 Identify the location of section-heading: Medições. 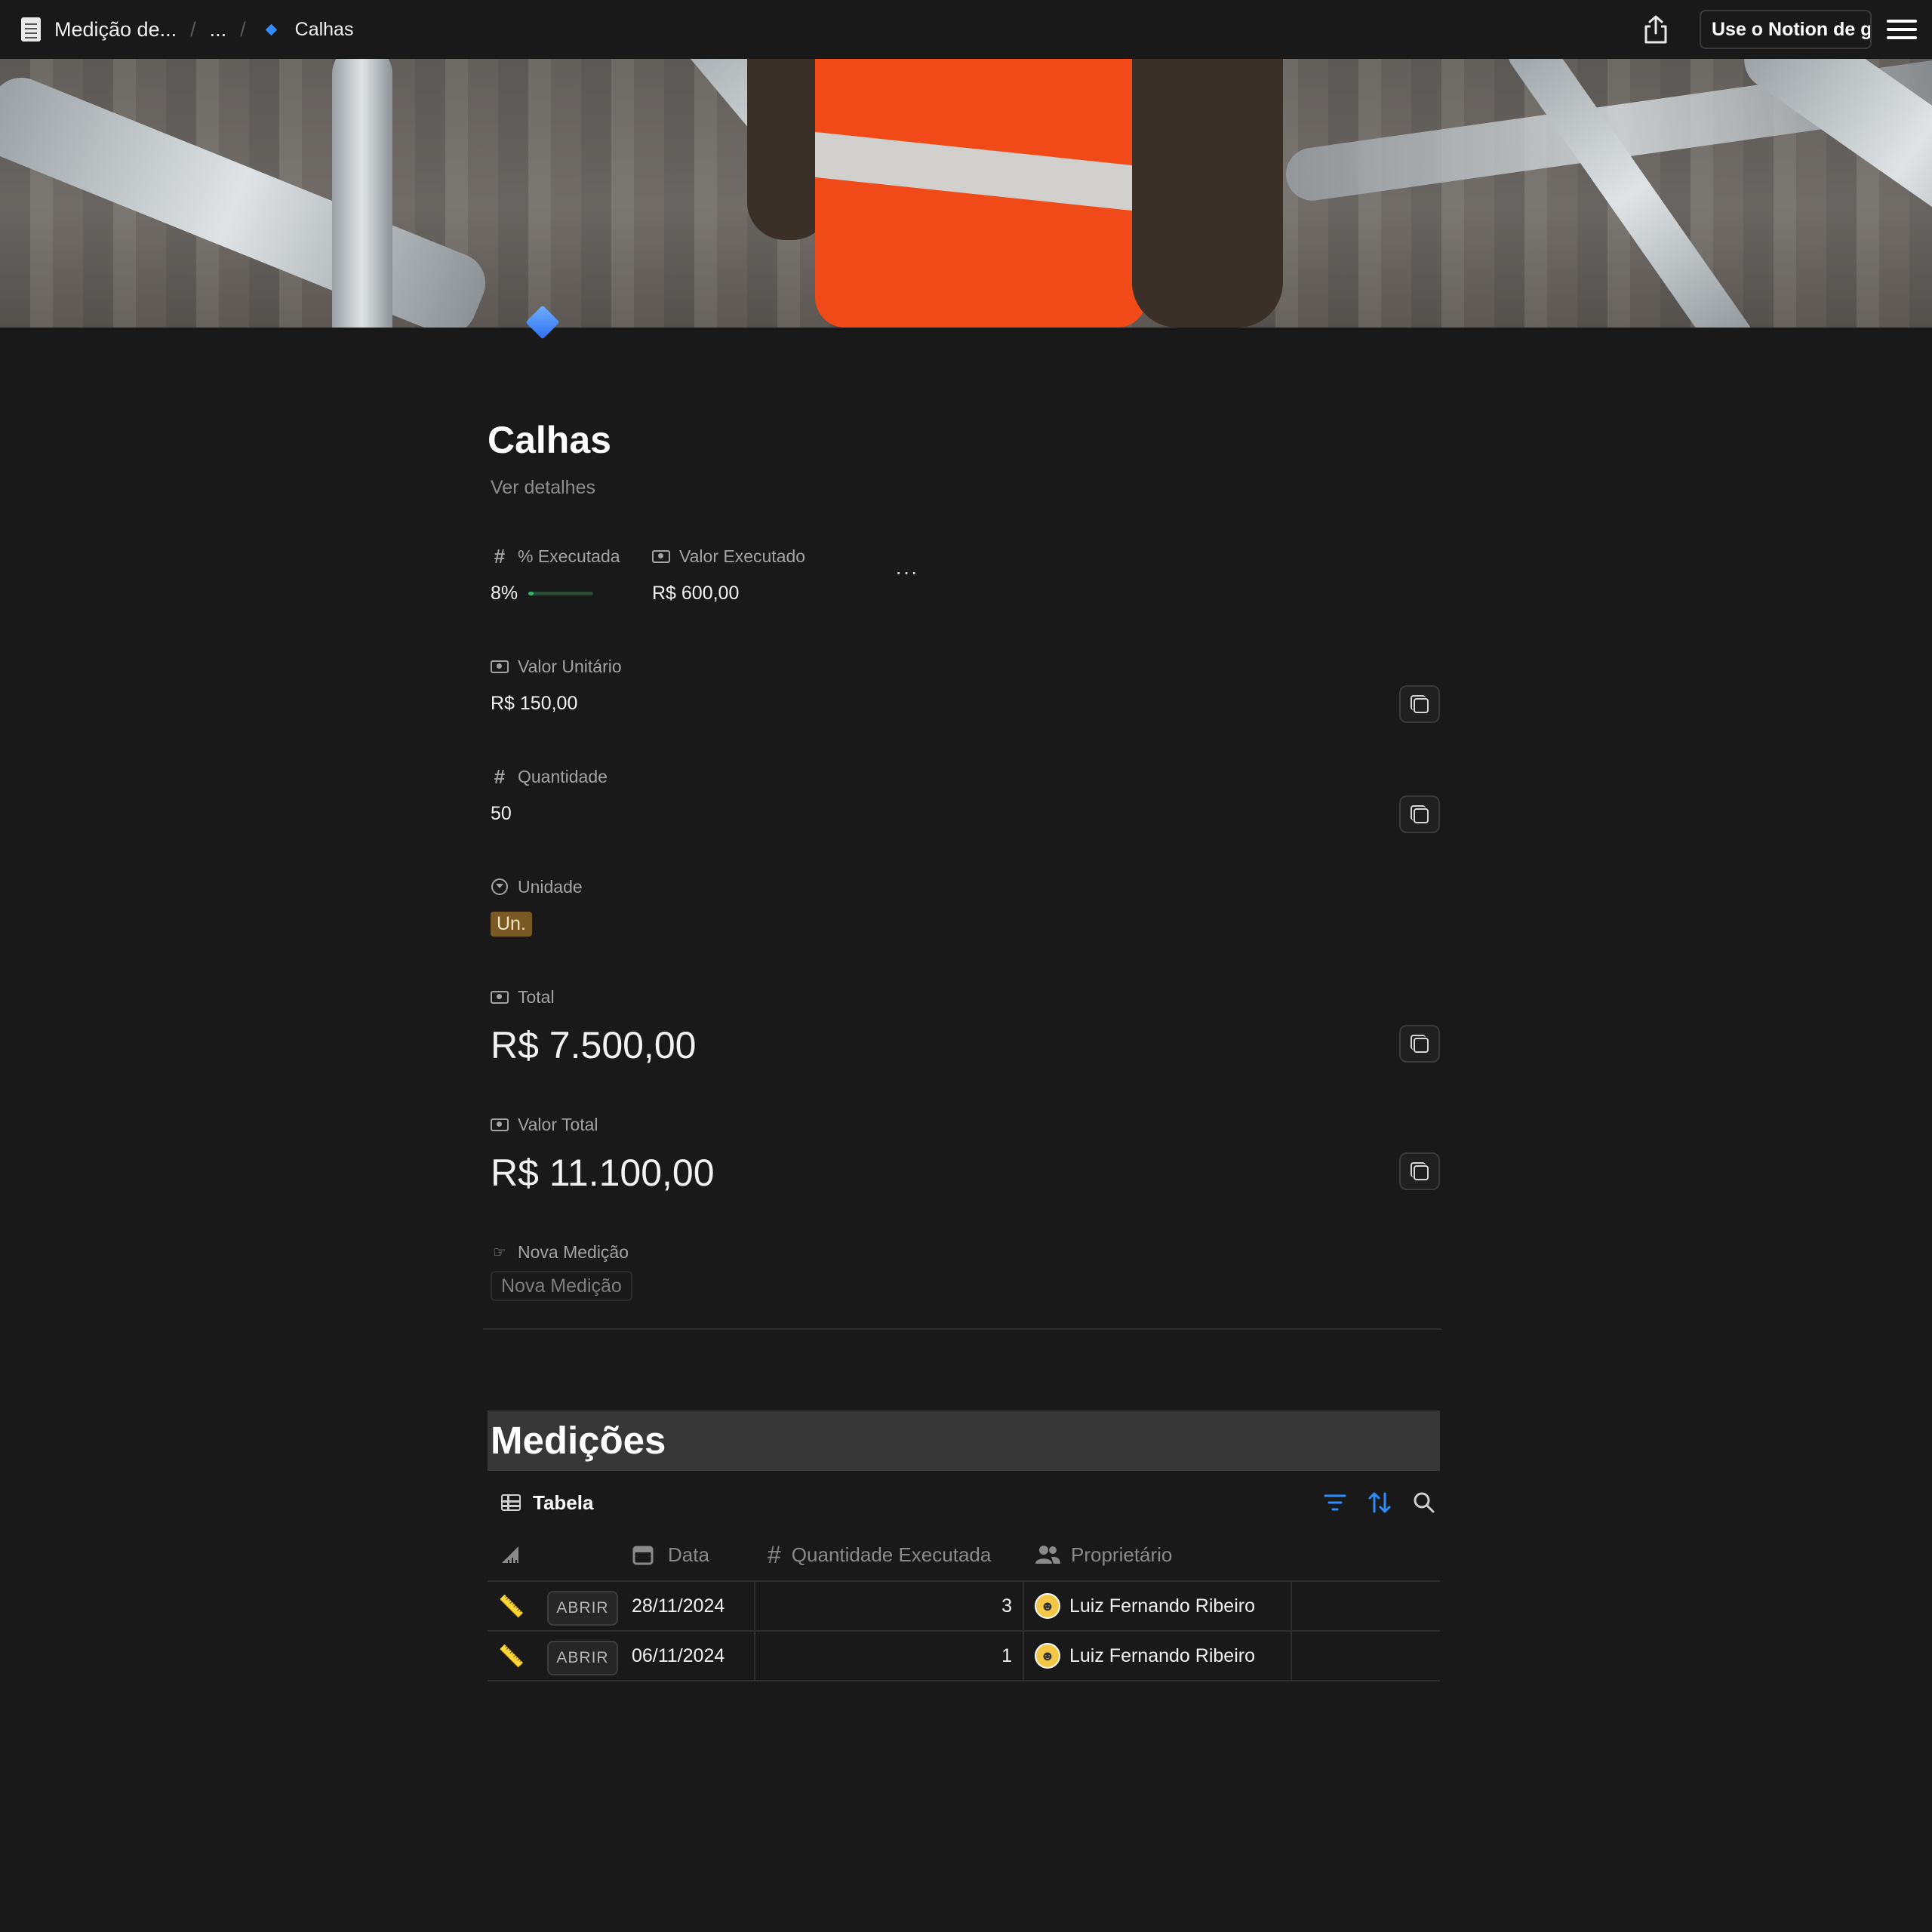
(964, 1441).